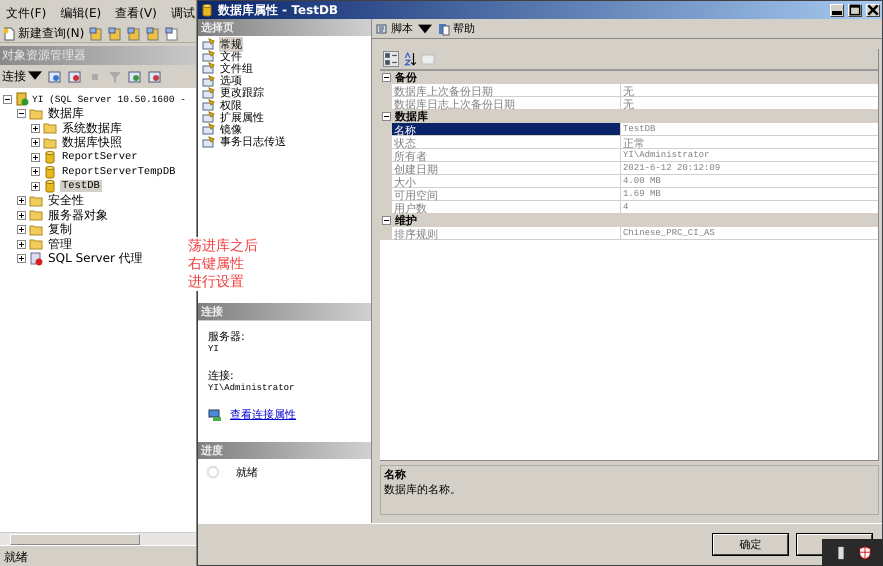  What do you see at coordinates (750, 544) in the screenshot?
I see `ok-button: 确定` at bounding box center [750, 544].